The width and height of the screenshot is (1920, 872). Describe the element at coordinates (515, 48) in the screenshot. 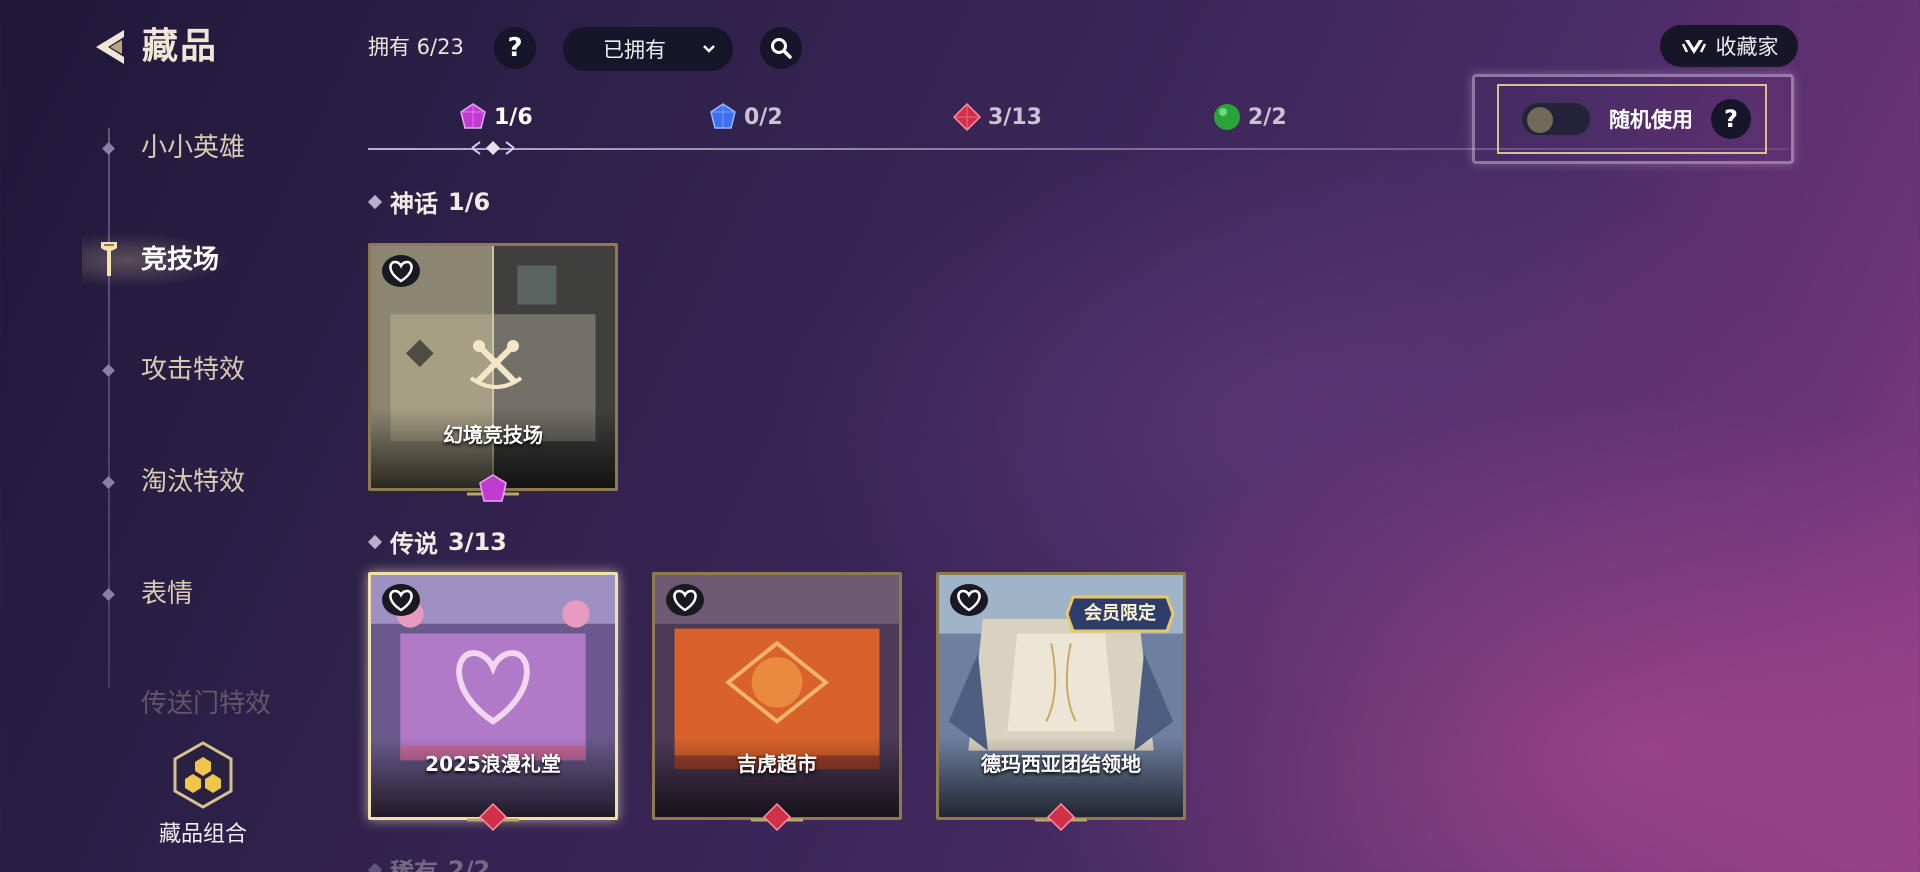

I see `help-button: ?` at that location.